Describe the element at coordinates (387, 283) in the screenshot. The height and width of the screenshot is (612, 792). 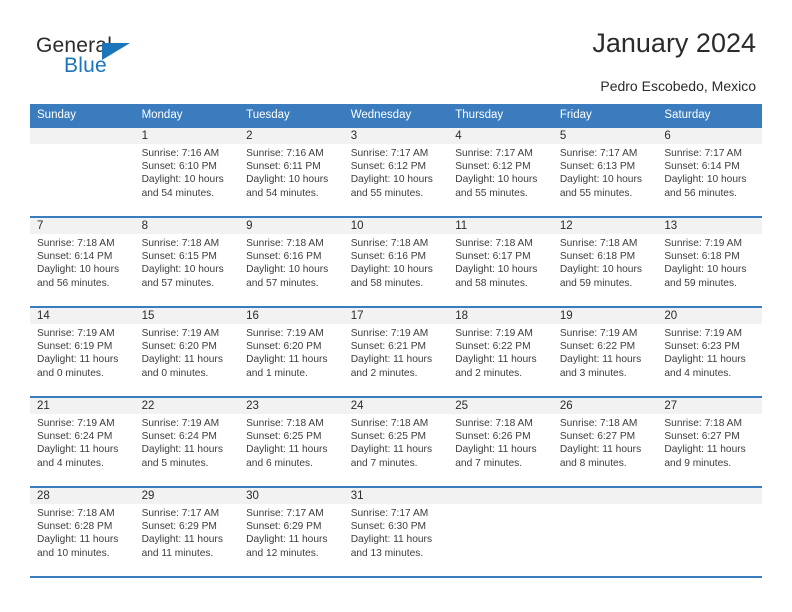
I see `daylight-text-line2: and 58 minutes.` at that location.